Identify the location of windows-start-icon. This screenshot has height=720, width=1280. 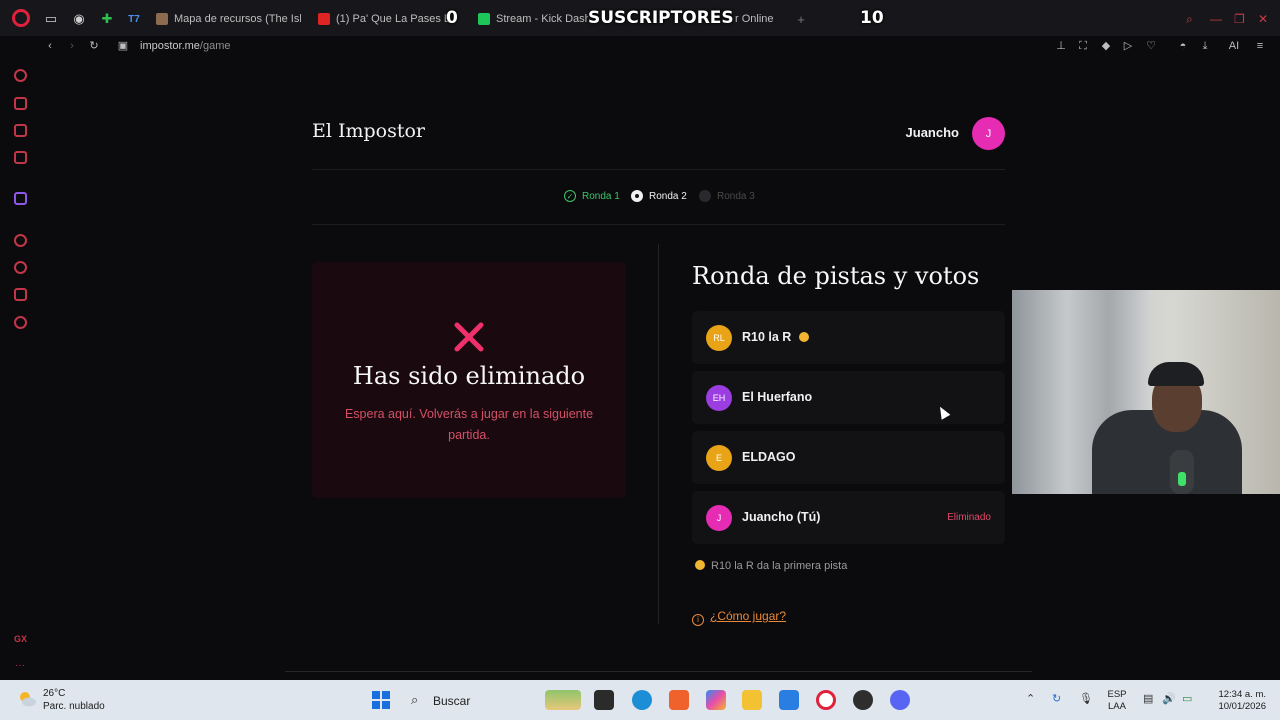
(381, 700).